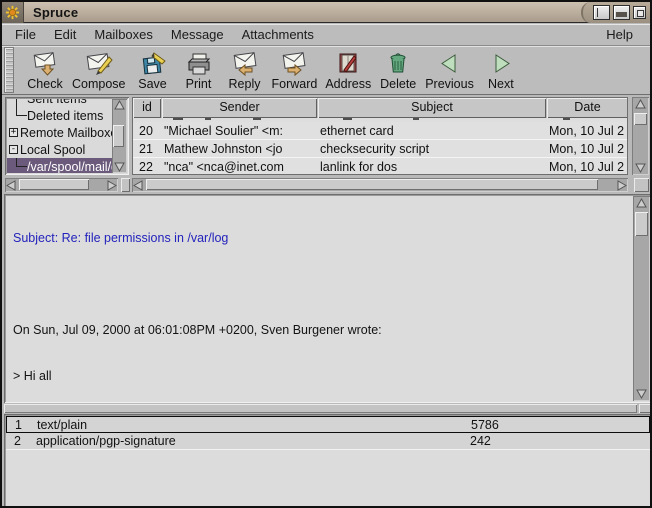 The height and width of the screenshot is (508, 652). What do you see at coordinates (59, 132) in the screenshot?
I see `folder-item-remote-mailboxes: + Remote Mailboxes` at bounding box center [59, 132].